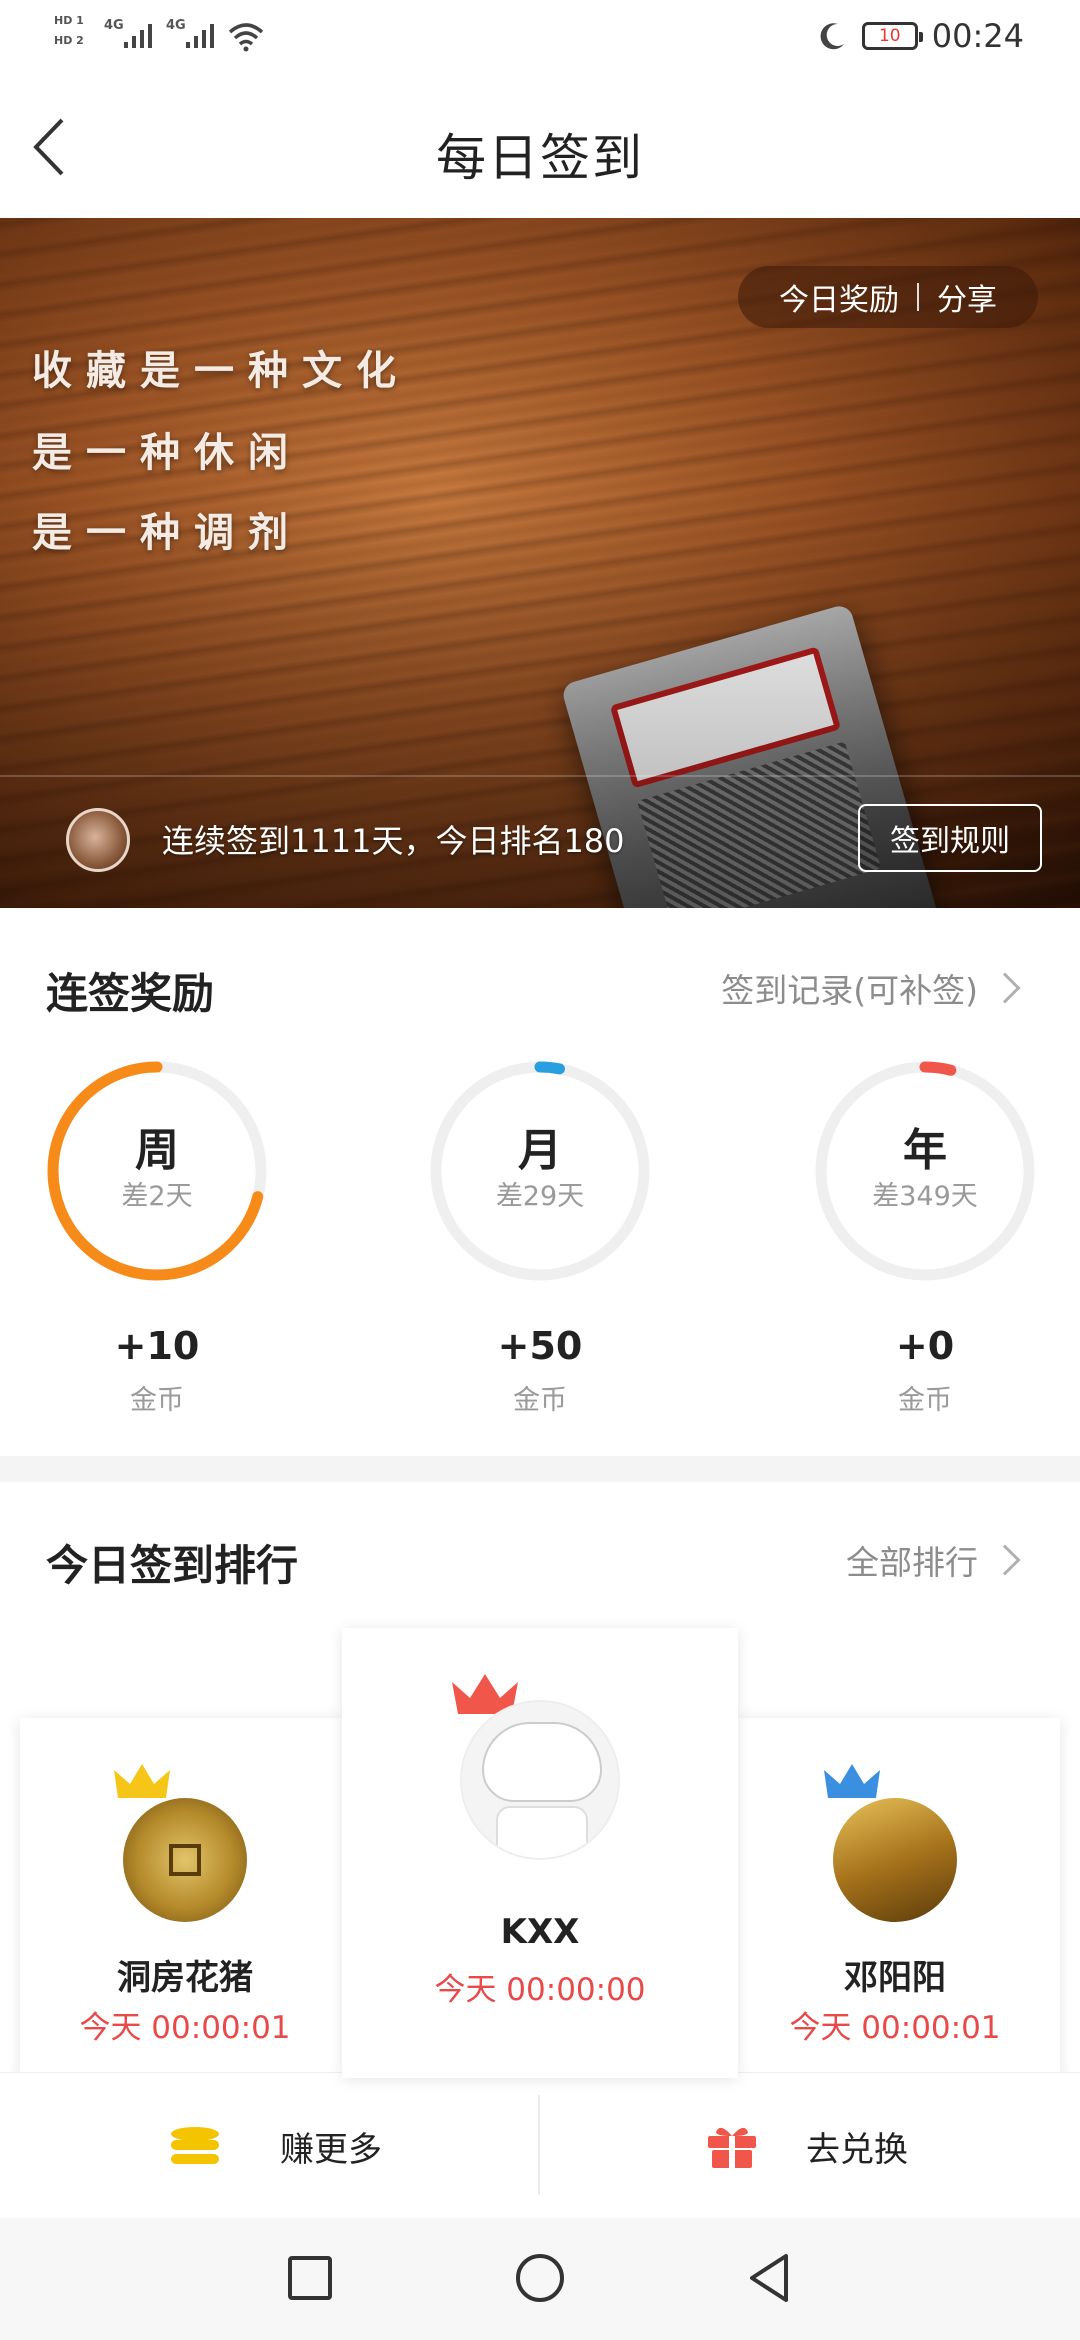  I want to click on rank-card: 洞房花猪 今天 00:00:01, so click(185, 1898).